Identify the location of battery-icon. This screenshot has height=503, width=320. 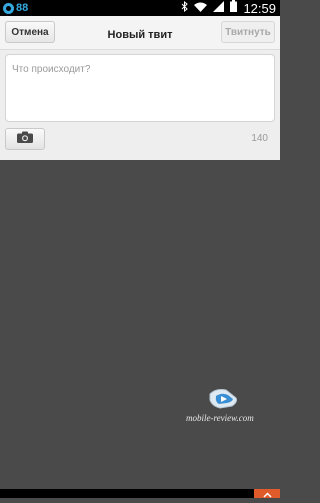
(234, 8).